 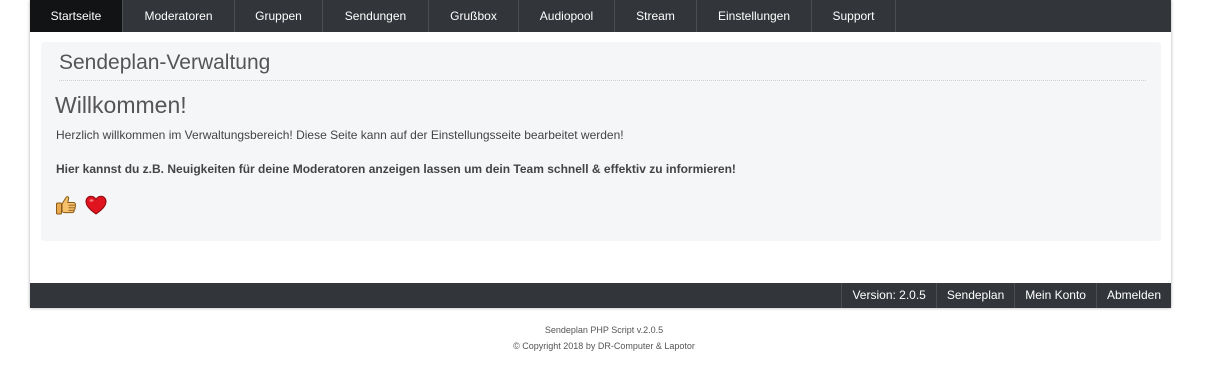 I want to click on my-account-link: Mein Konto, so click(x=1055, y=295).